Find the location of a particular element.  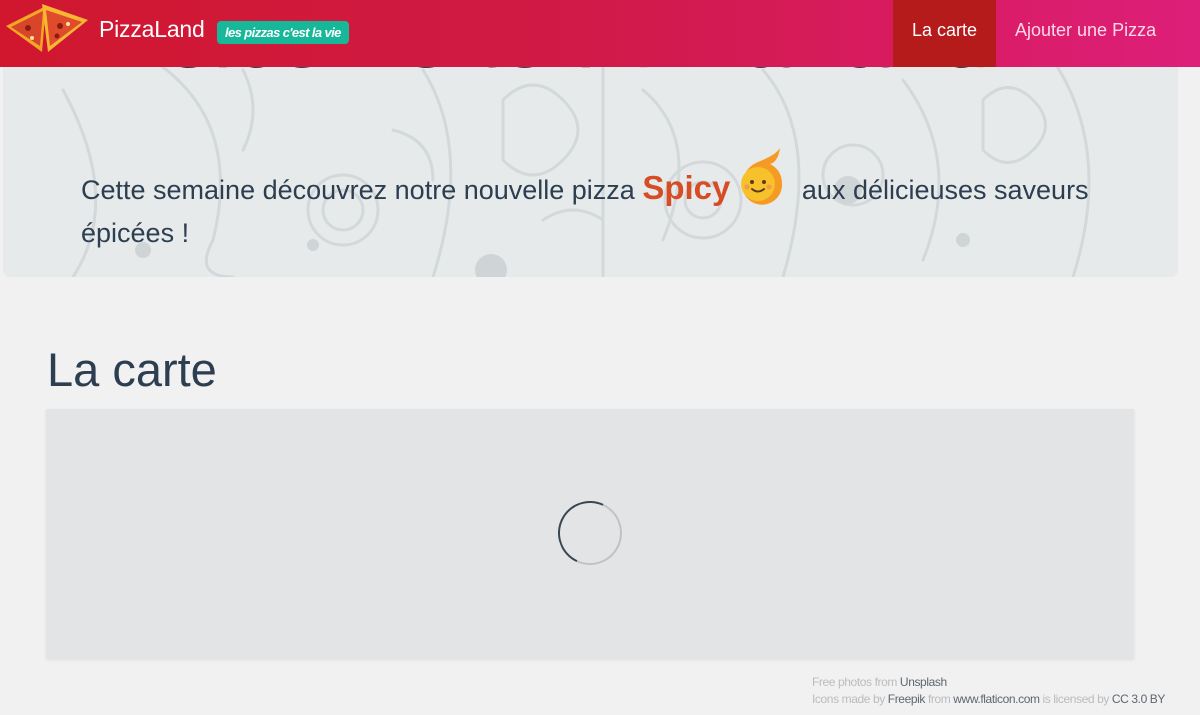

slogan-badge: les pizzas c'est la vie is located at coordinates (283, 32).